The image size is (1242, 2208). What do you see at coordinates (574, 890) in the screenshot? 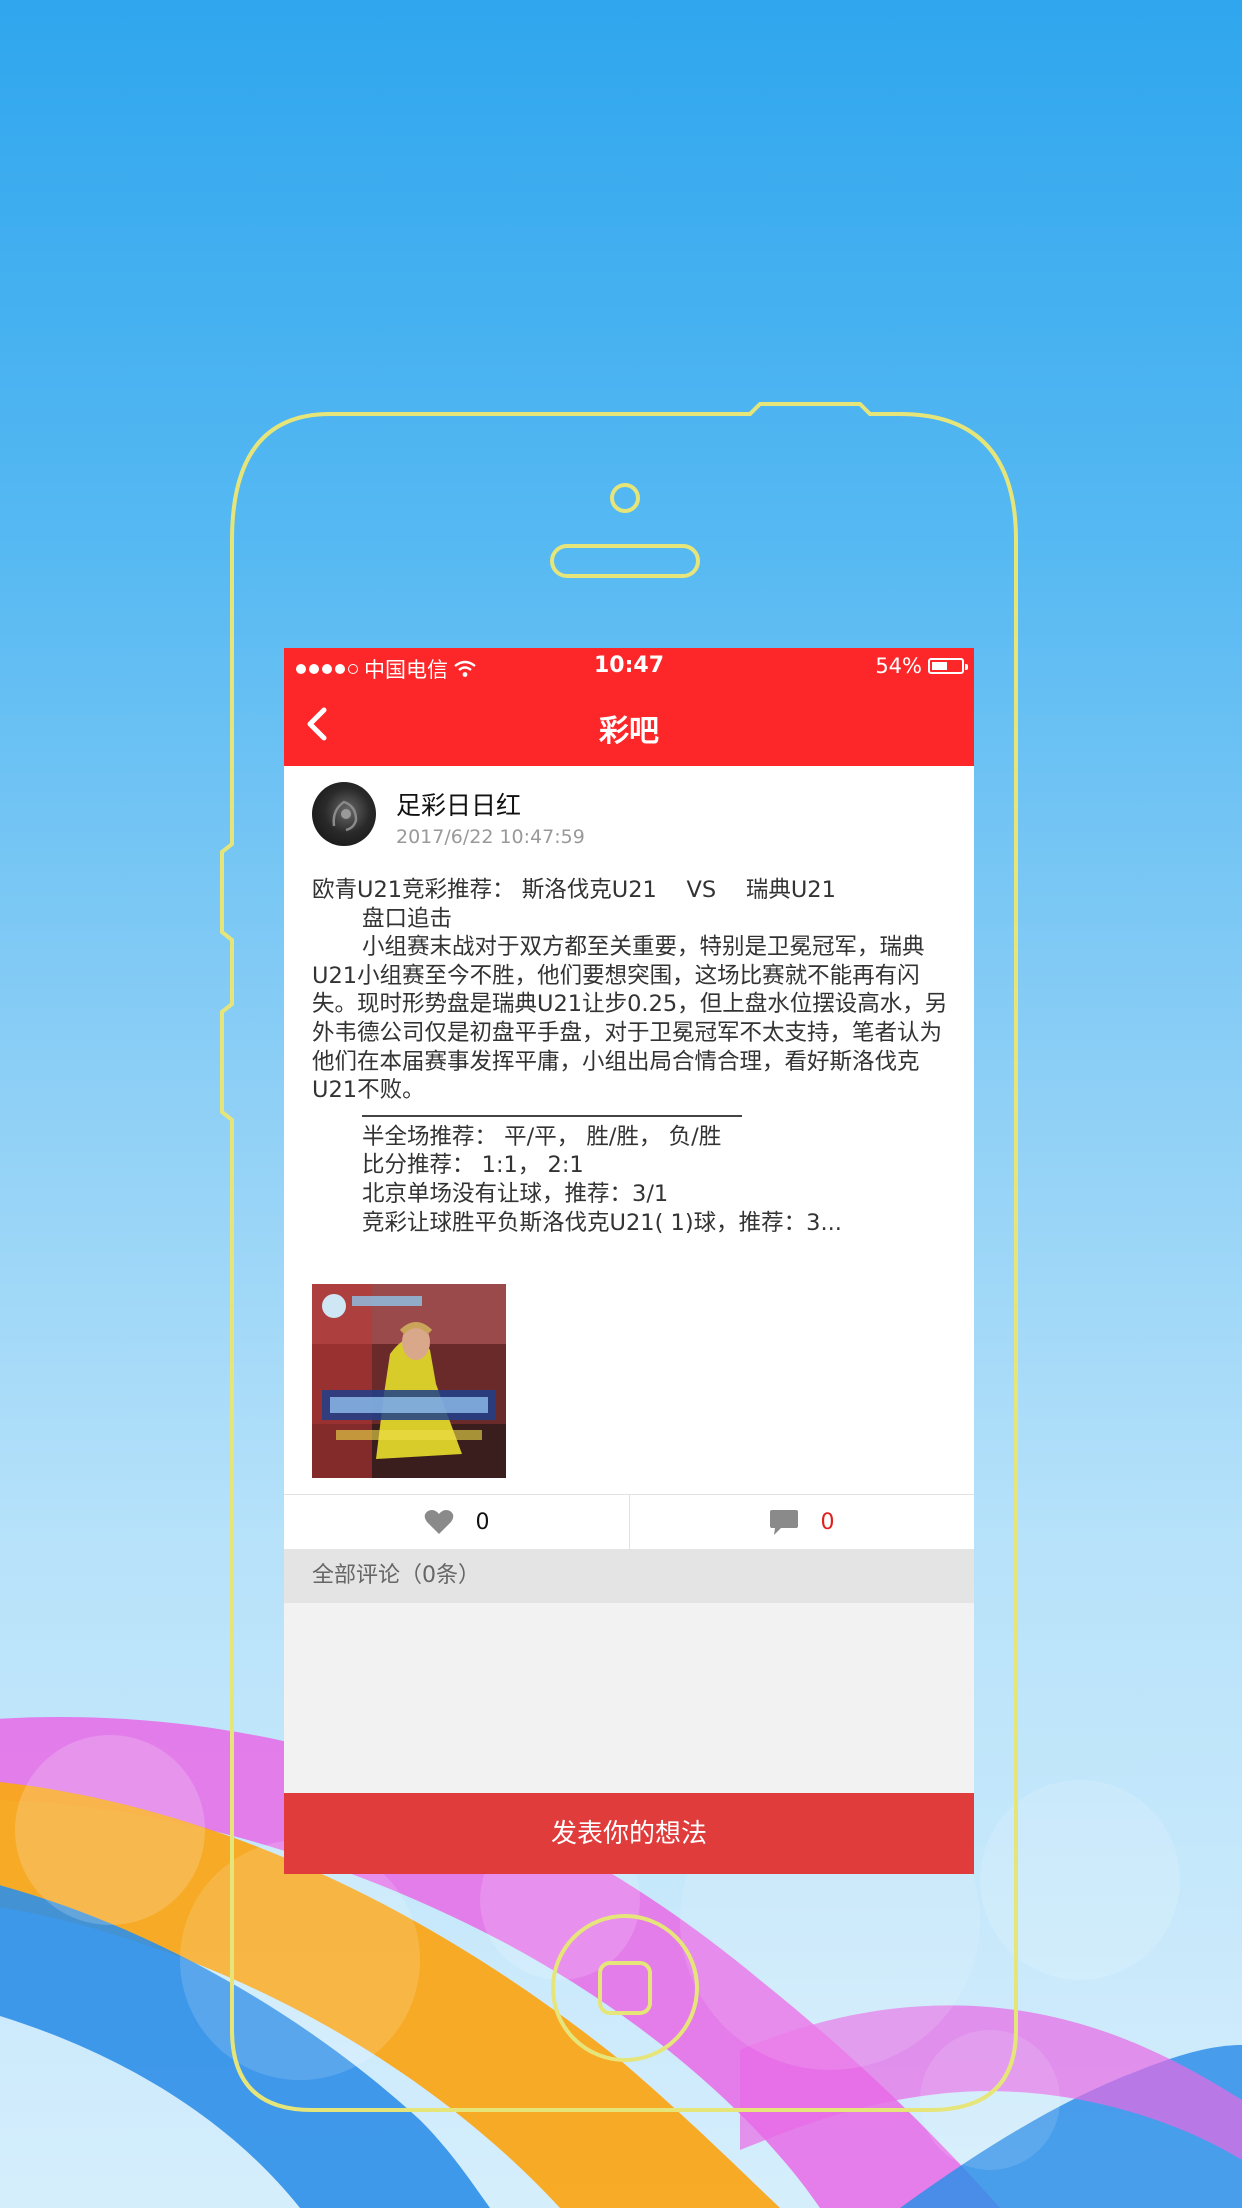
I see `post-line: 欧青U21竞彩推荐： 斯洛伐克U21 VS 瑞典U21` at bounding box center [574, 890].